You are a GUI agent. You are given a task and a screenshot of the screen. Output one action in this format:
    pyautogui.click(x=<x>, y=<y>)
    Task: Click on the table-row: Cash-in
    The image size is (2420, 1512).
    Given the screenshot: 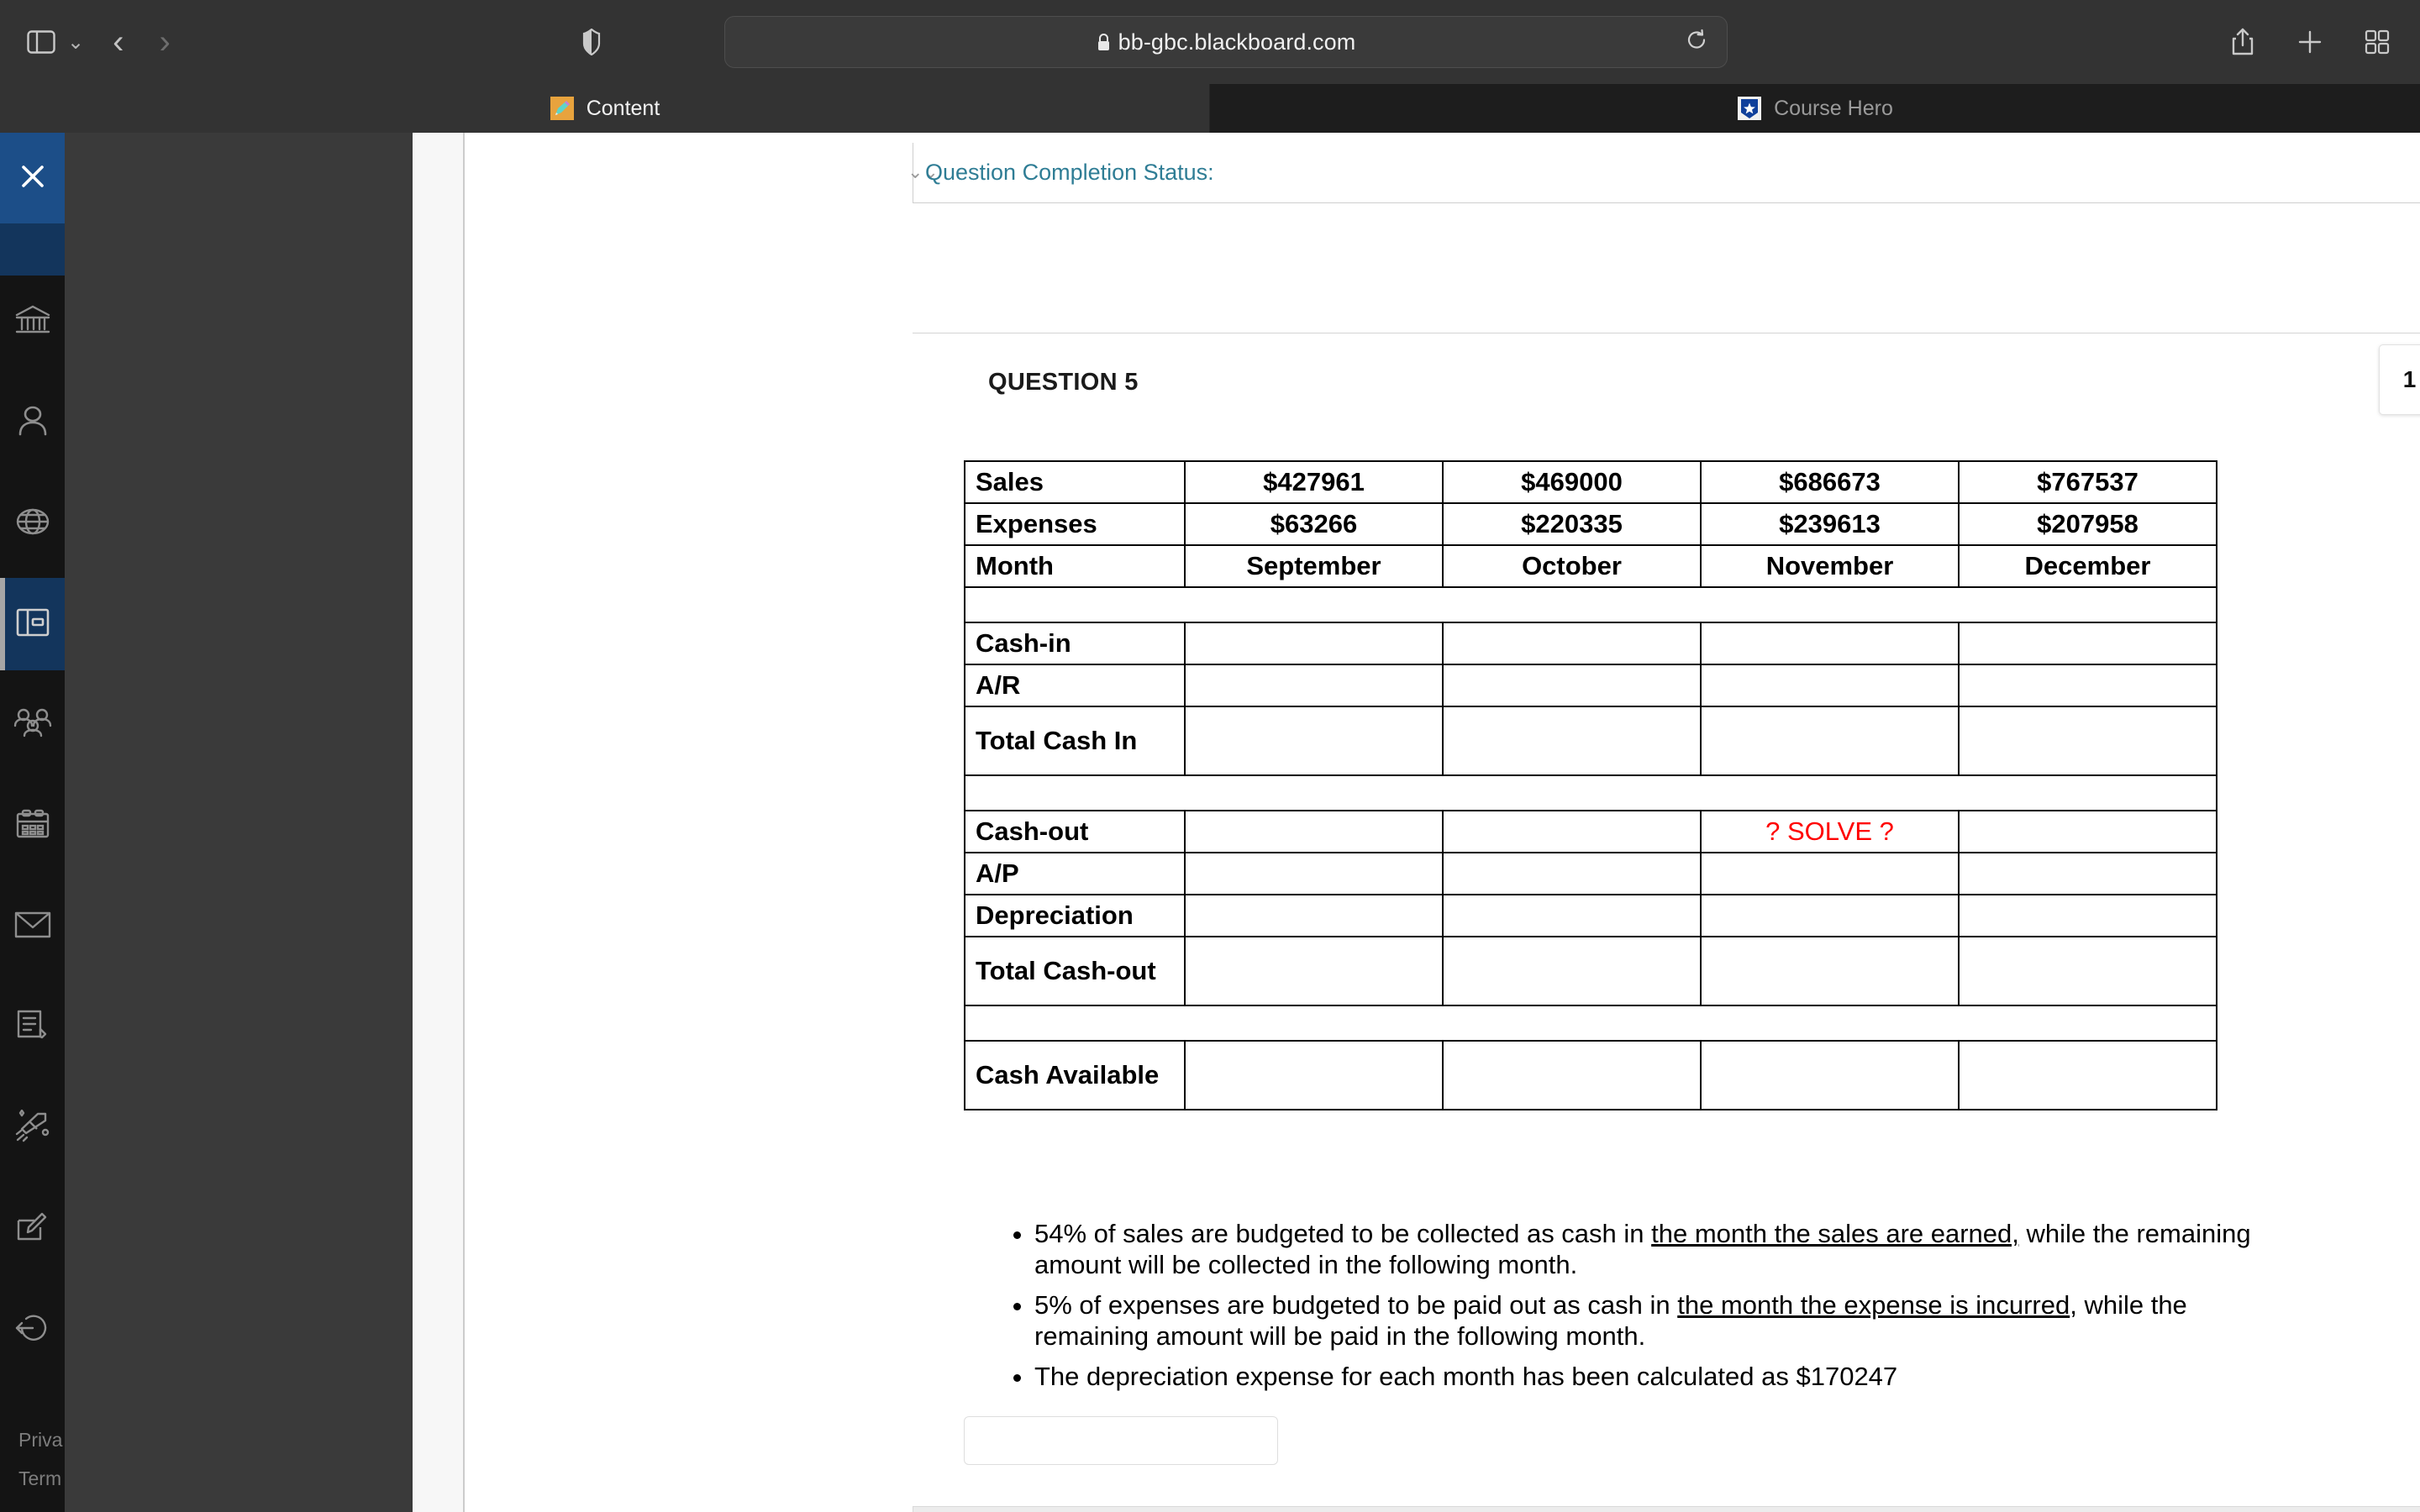 What is the action you would take?
    pyautogui.click(x=1590, y=643)
    